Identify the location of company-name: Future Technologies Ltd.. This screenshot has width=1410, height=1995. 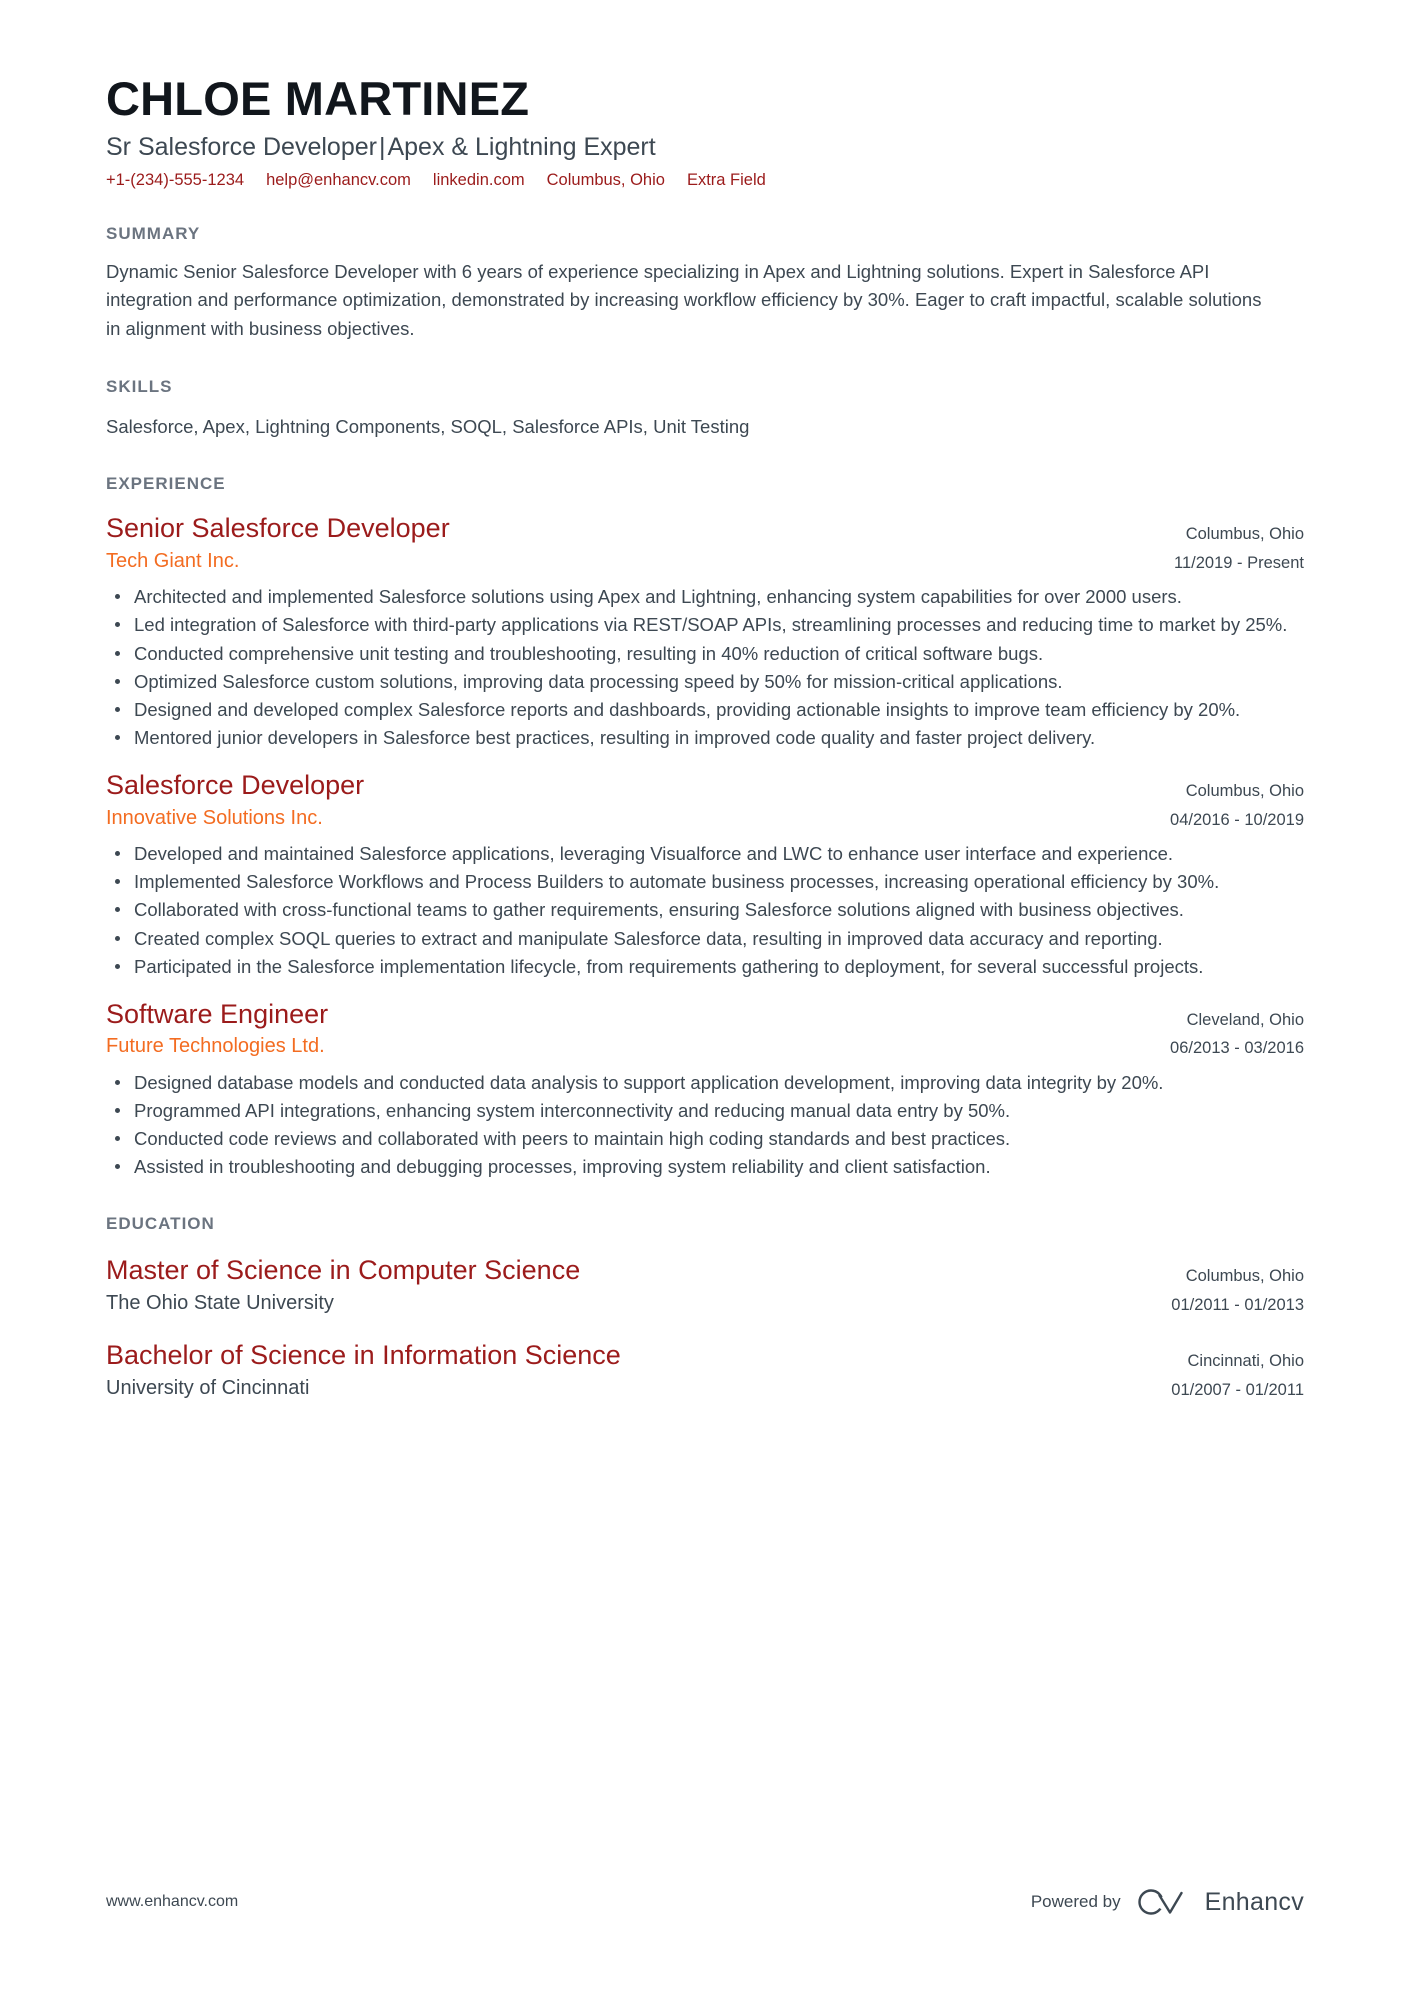
(215, 1046).